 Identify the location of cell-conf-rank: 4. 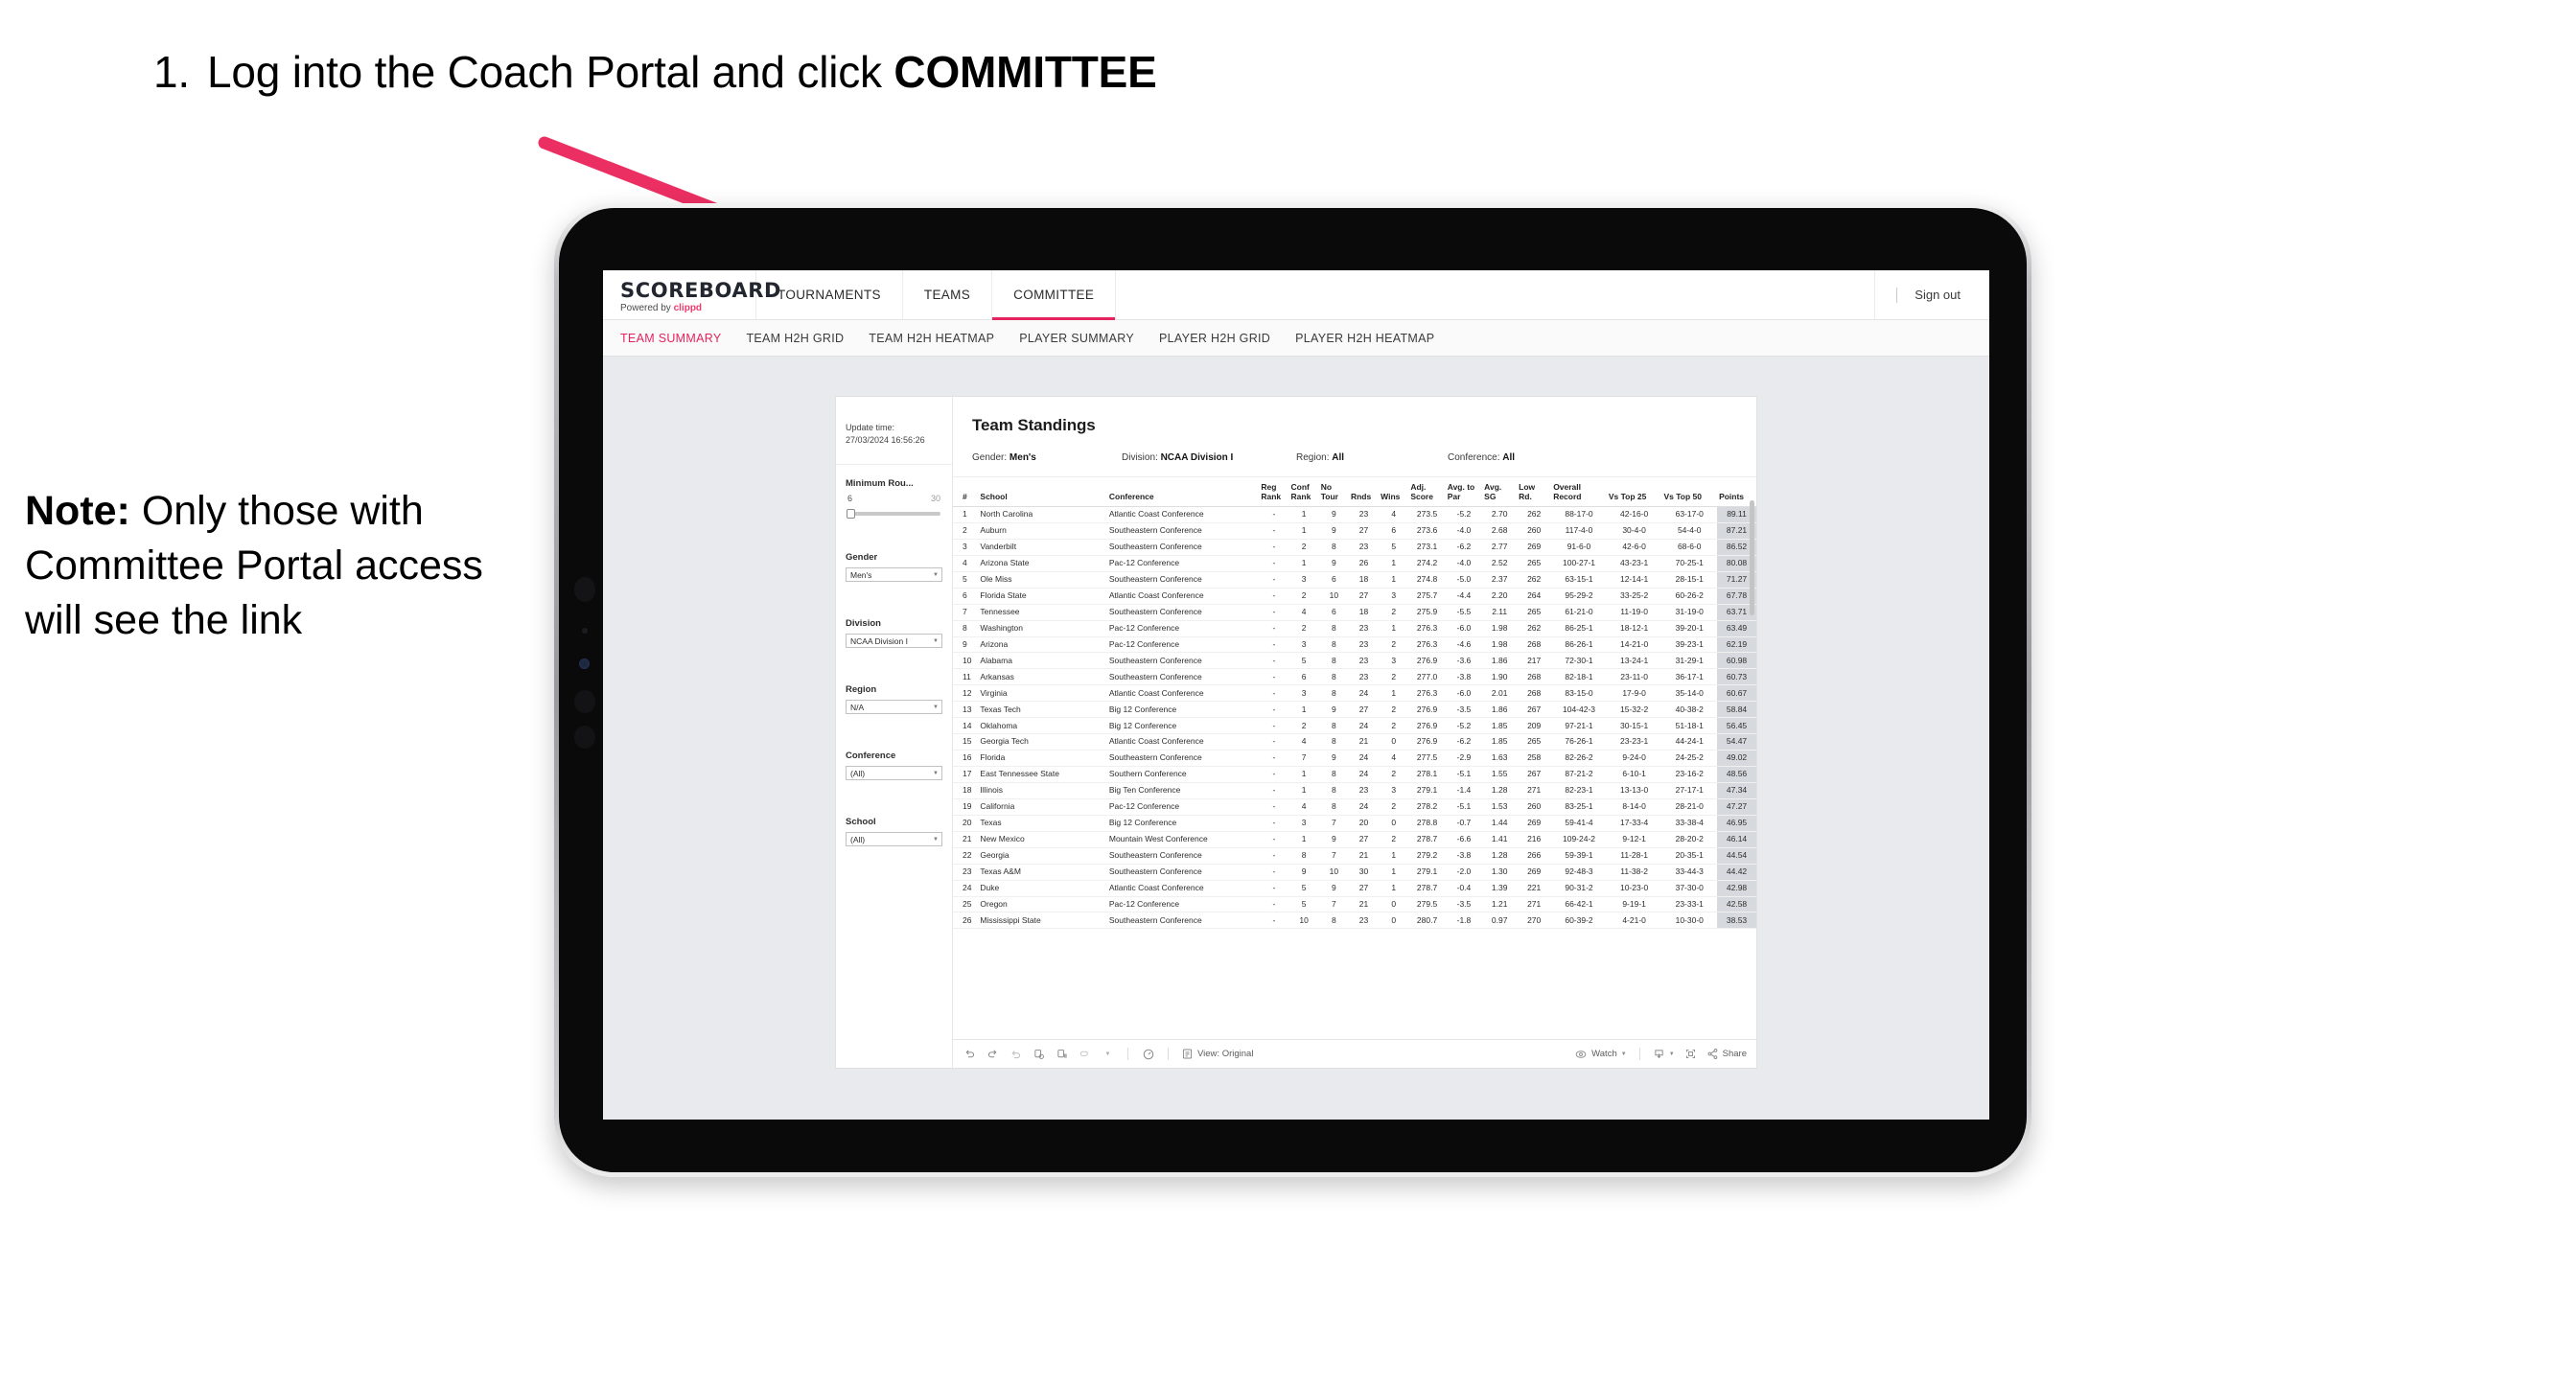
(1303, 807).